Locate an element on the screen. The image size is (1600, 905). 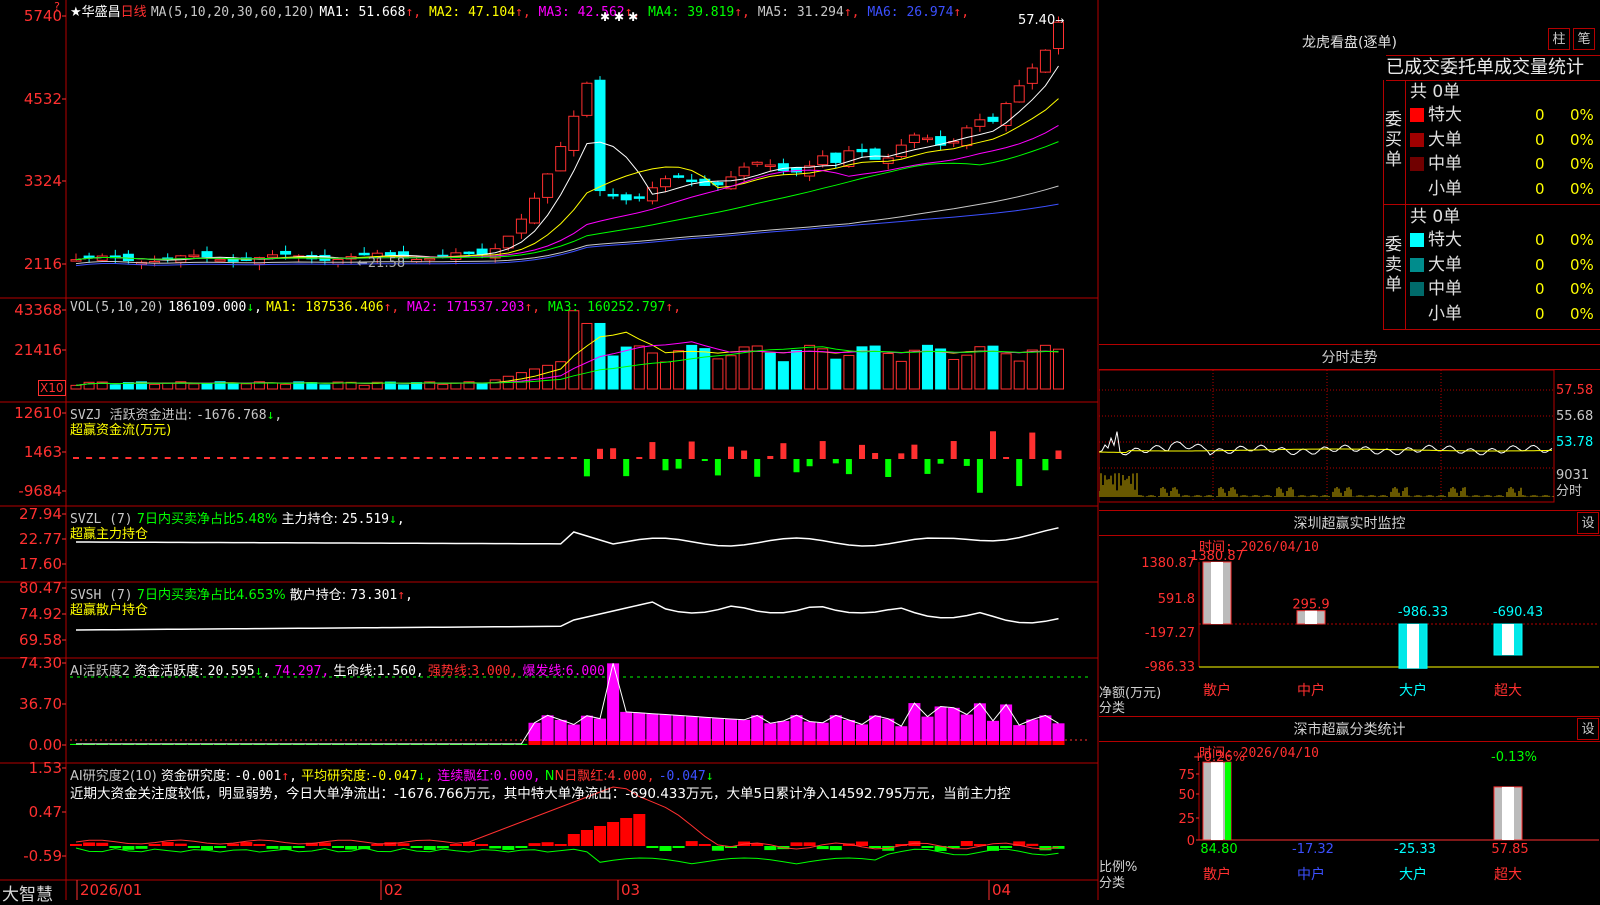
order-type: 中单 is located at coordinates (1445, 164).